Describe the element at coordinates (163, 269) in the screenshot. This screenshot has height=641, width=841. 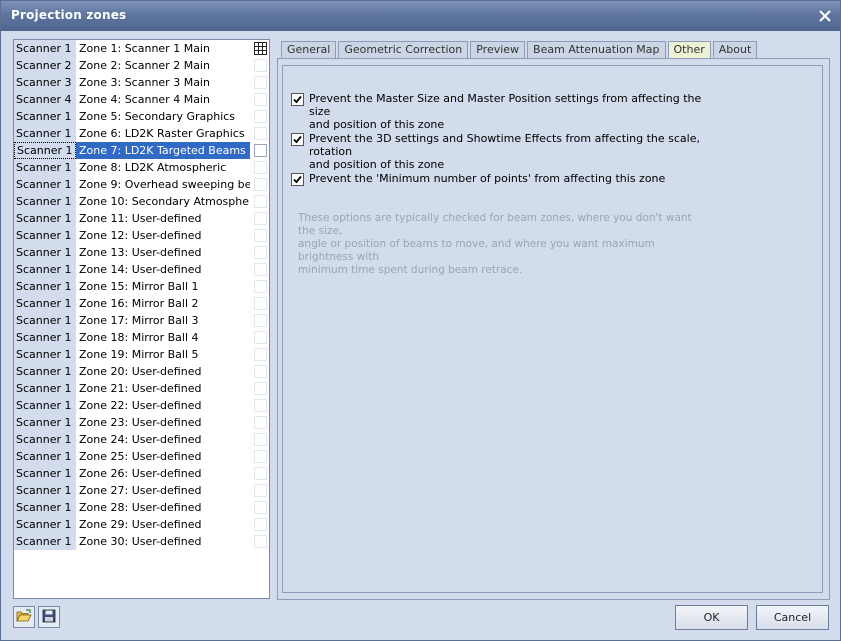
I see `zone-name-cell: Zone 14: User-defined` at that location.